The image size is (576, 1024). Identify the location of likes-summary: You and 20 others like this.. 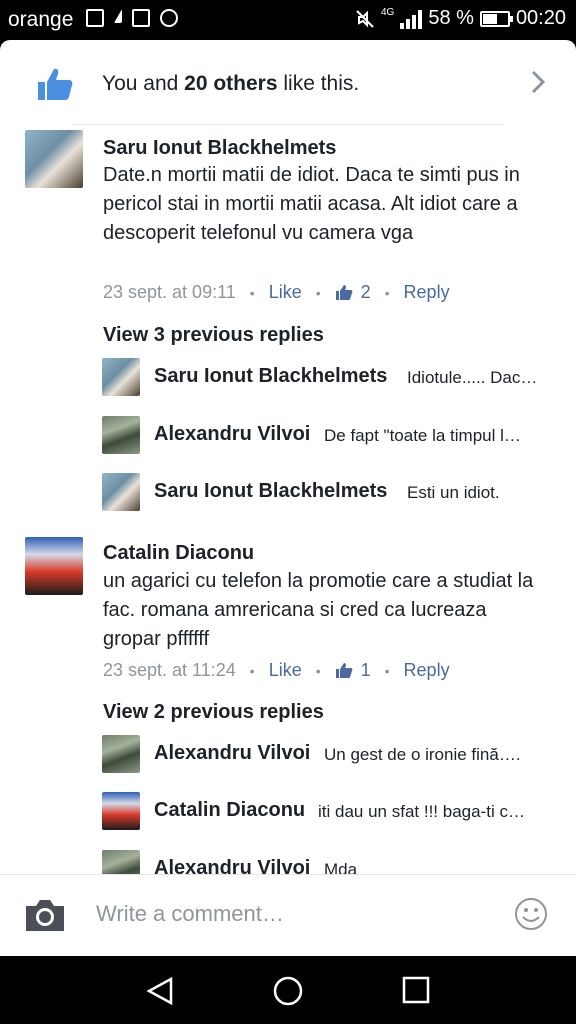
(288, 82).